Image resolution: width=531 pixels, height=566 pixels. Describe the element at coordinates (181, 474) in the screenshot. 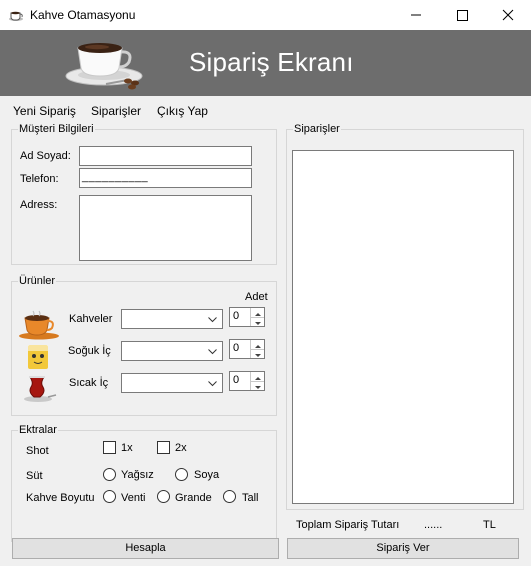

I see `milk-soy-radio` at that location.